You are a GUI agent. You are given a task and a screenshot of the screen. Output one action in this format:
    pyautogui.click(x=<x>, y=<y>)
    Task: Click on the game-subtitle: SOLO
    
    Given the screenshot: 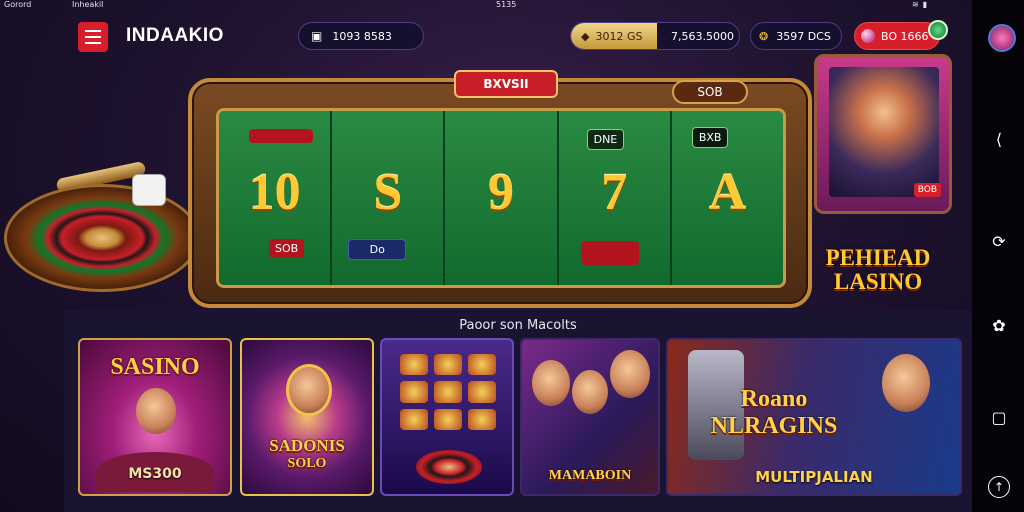 What is the action you would take?
    pyautogui.click(x=307, y=463)
    